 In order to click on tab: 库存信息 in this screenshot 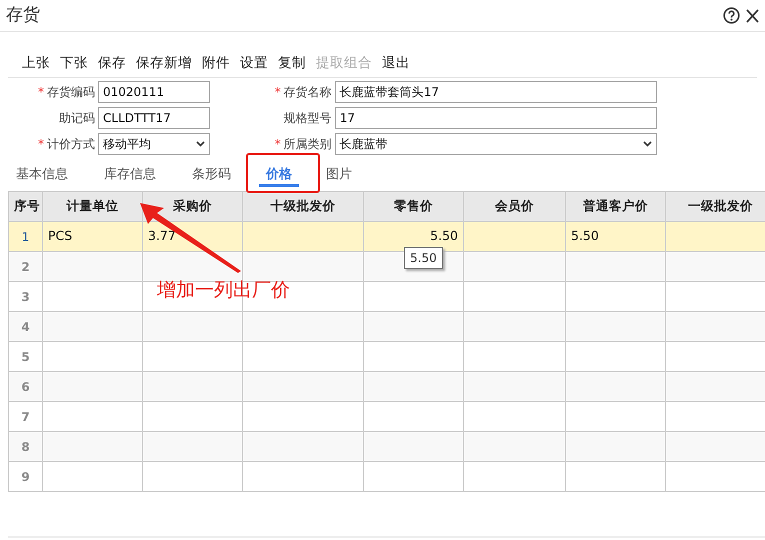, I will do `click(130, 172)`.